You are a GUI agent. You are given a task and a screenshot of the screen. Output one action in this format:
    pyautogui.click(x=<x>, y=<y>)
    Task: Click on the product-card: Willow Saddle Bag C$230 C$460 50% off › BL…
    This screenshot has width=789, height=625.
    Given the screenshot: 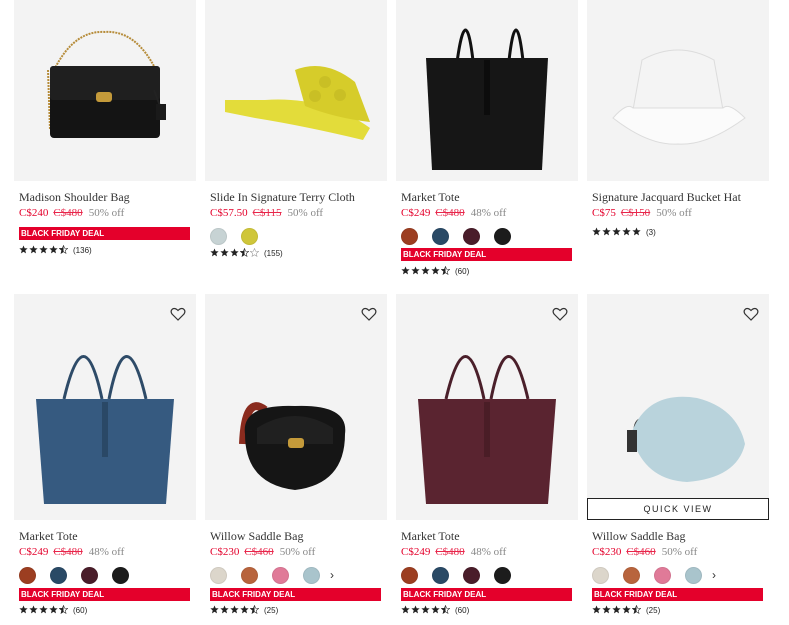 What is the action you would take?
    pyautogui.click(x=296, y=454)
    